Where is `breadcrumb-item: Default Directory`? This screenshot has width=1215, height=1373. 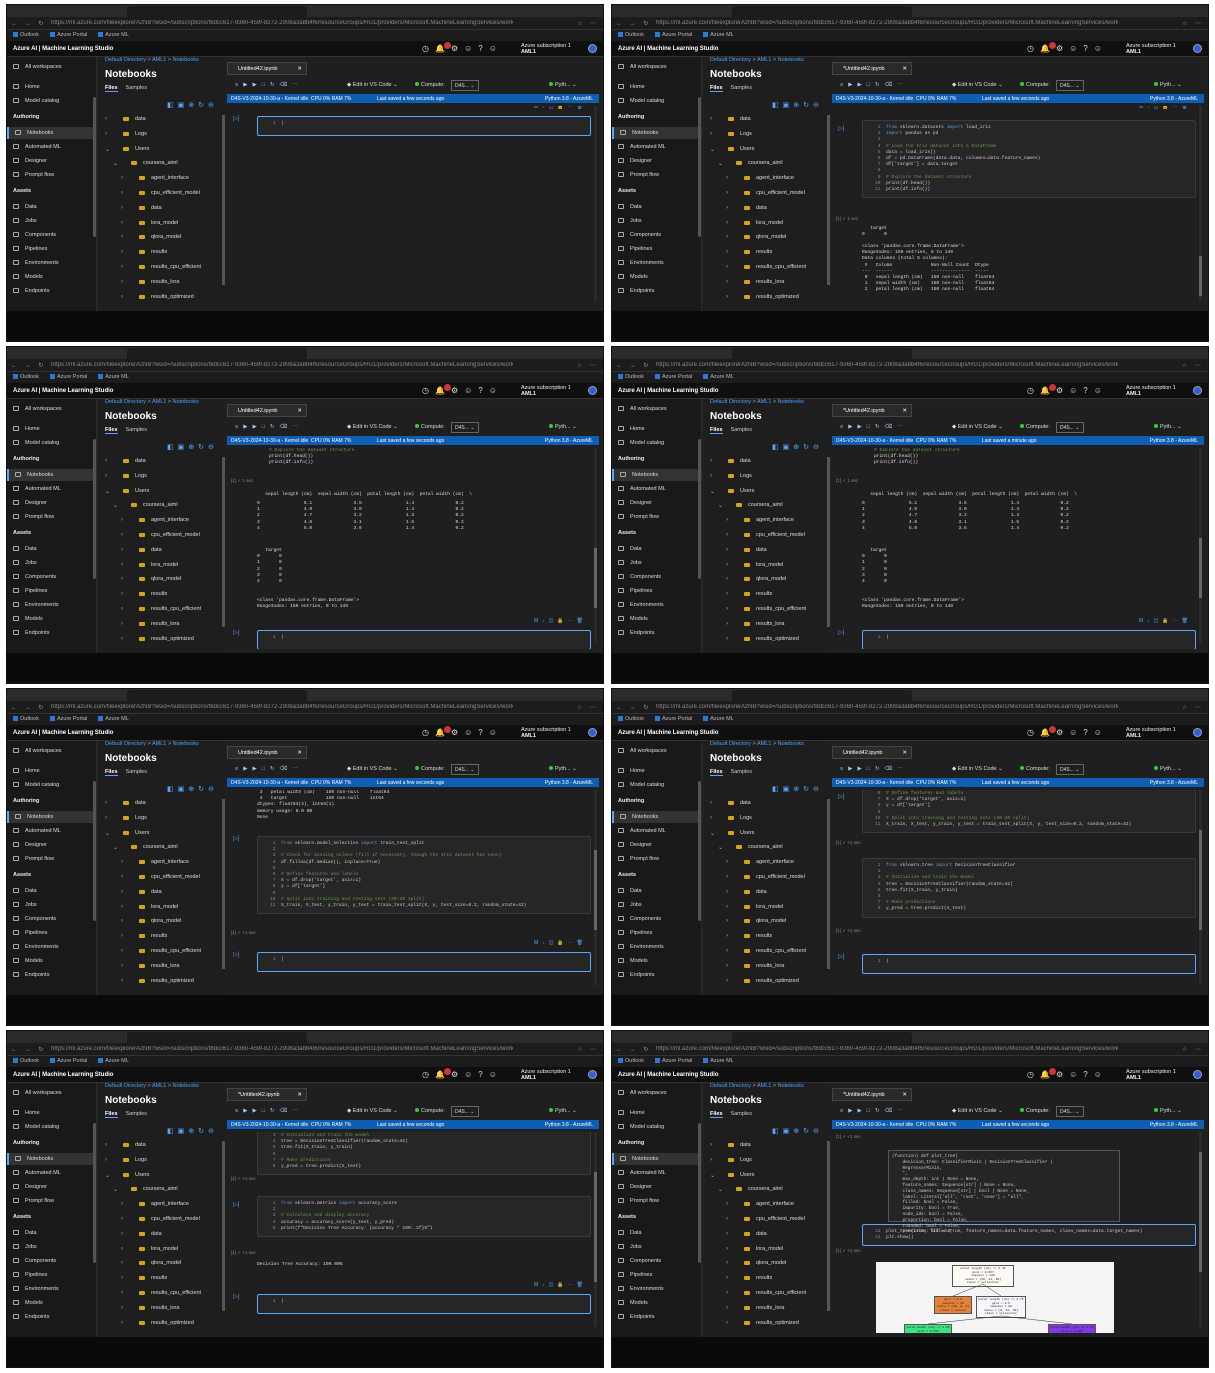 breadcrumb-item: Default Directory is located at coordinates (730, 60).